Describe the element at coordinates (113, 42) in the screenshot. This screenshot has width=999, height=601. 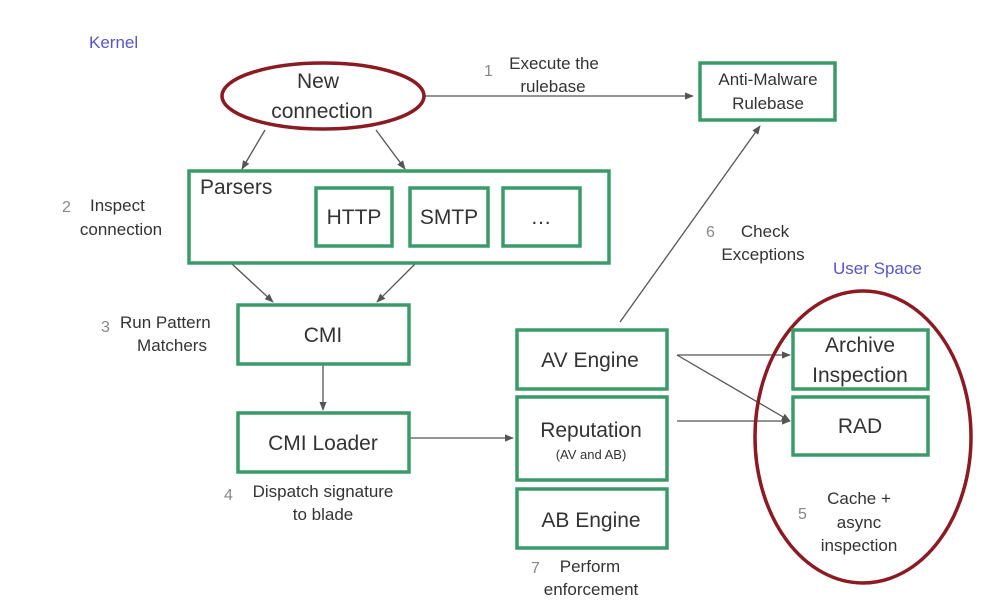
I see `kernel-label: Kernel` at that location.